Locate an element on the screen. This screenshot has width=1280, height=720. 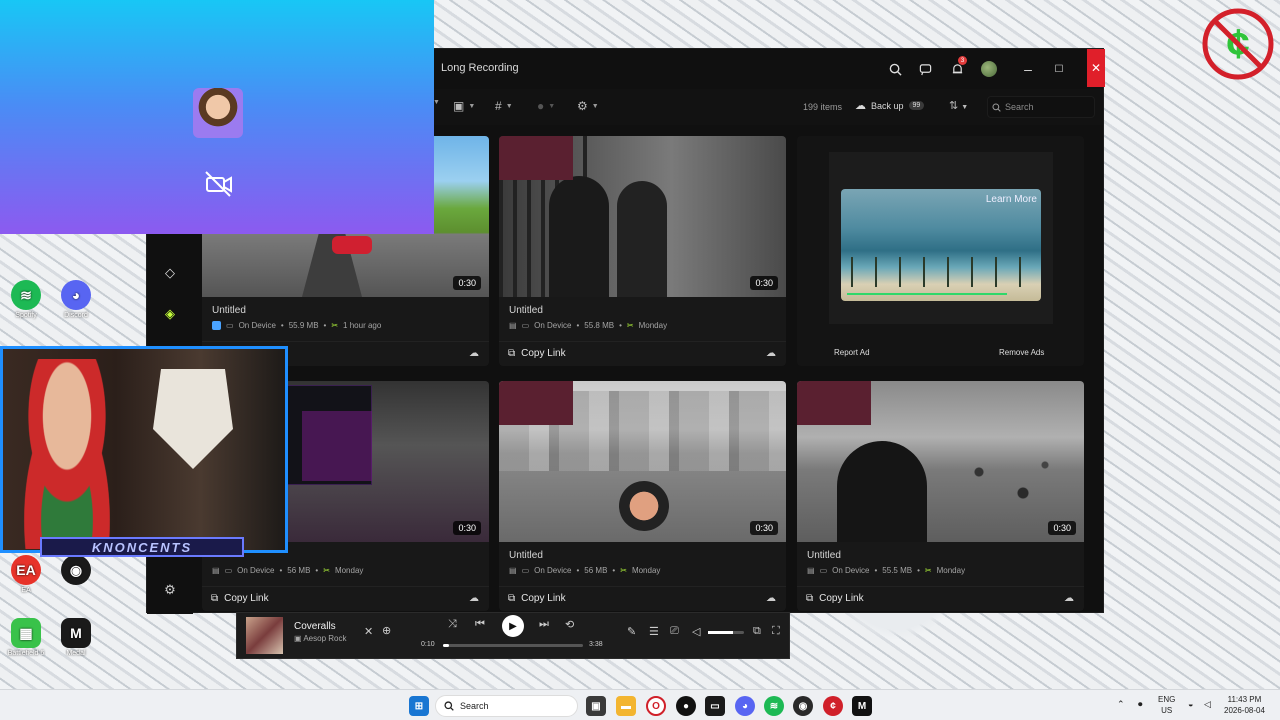
search-input is located at coordinates (1045, 107).